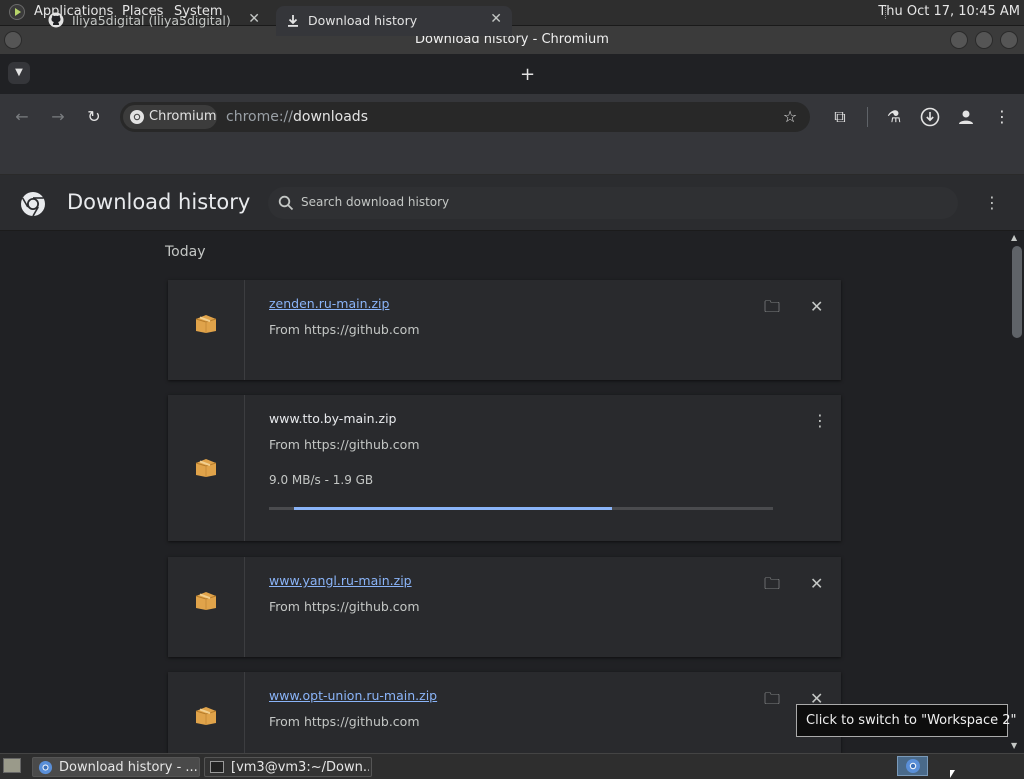 This screenshot has height=779, width=1024. What do you see at coordinates (185, 252) in the screenshot?
I see `date-section-label: Today` at bounding box center [185, 252].